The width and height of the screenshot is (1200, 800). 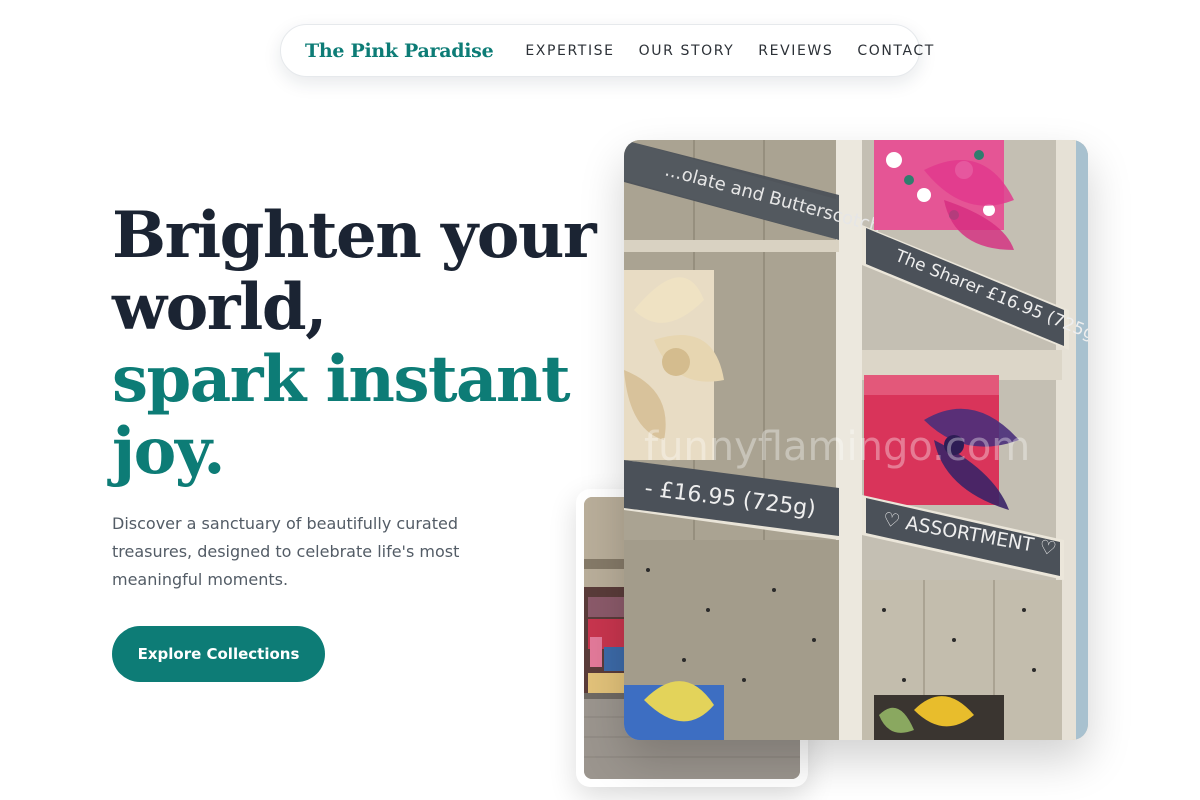 I want to click on explore-collections-button: Explore Collections, so click(x=218, y=654).